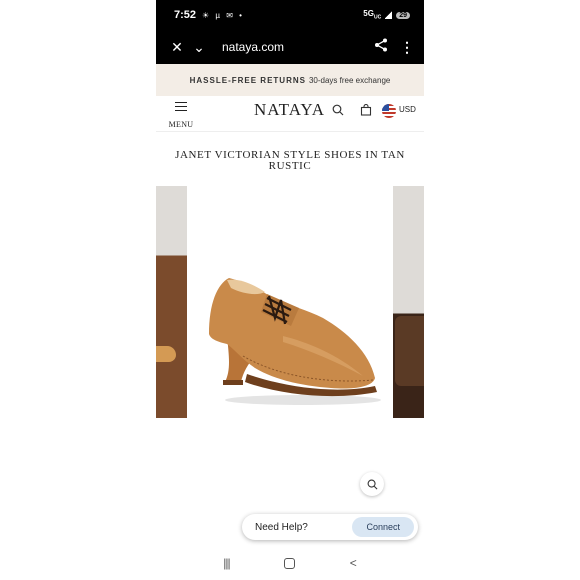 The width and height of the screenshot is (580, 580). Describe the element at coordinates (407, 109) in the screenshot. I see `currency-selector: USD` at that location.